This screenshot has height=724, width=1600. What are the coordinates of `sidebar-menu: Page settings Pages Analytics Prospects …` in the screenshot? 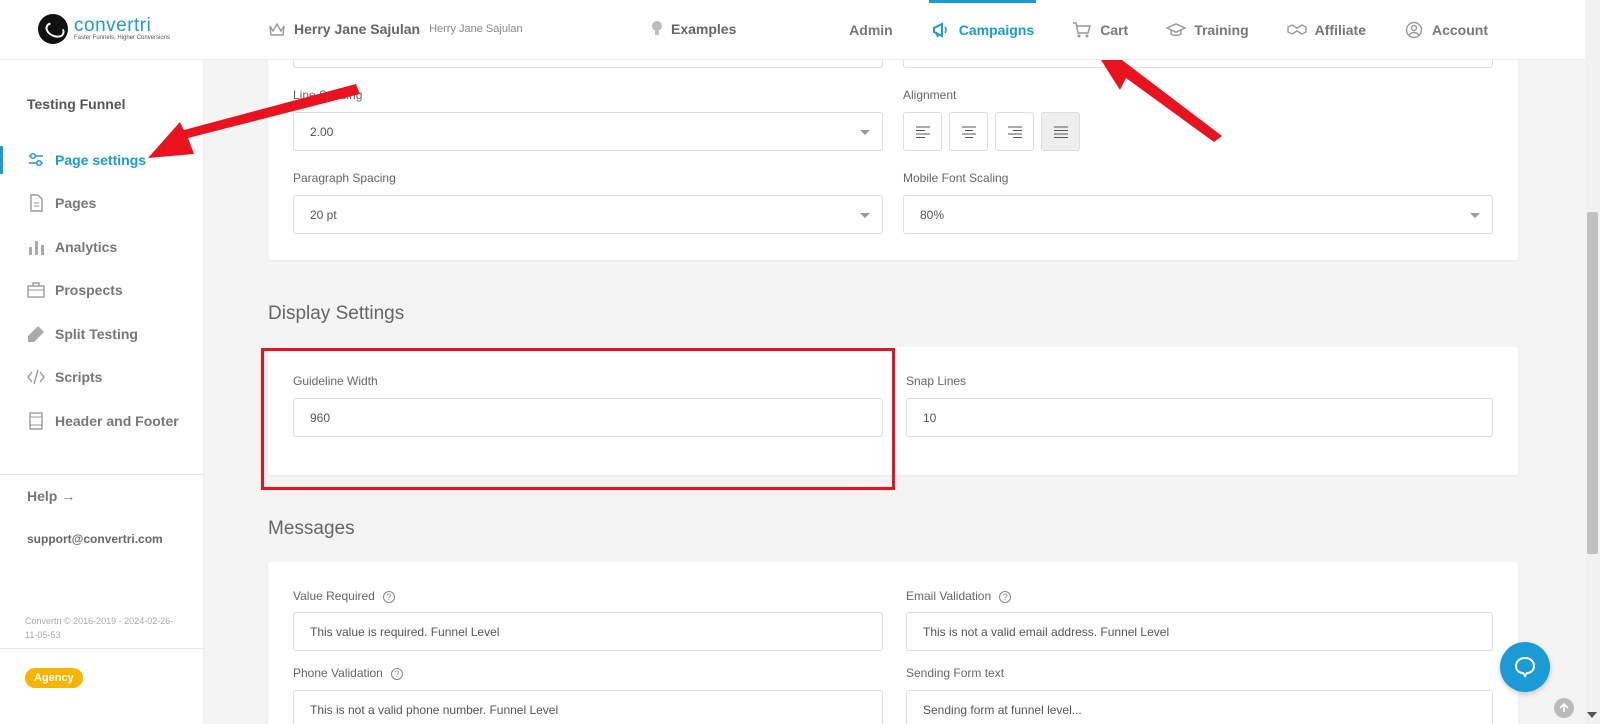 It's located at (102, 290).